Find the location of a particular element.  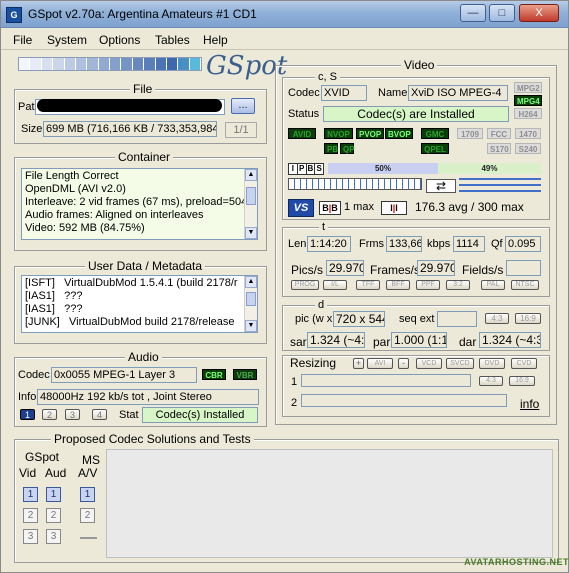

aud-test-3-button: 3 is located at coordinates (53, 536).